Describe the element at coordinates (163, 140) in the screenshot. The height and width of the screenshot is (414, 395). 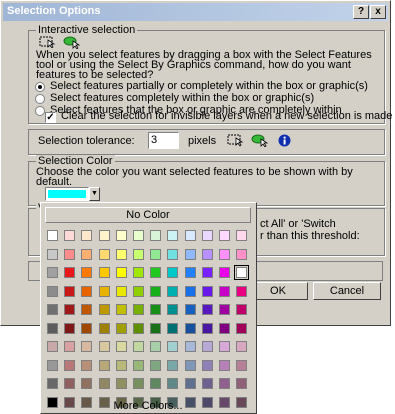
I see `tolerance-input: 3` at that location.